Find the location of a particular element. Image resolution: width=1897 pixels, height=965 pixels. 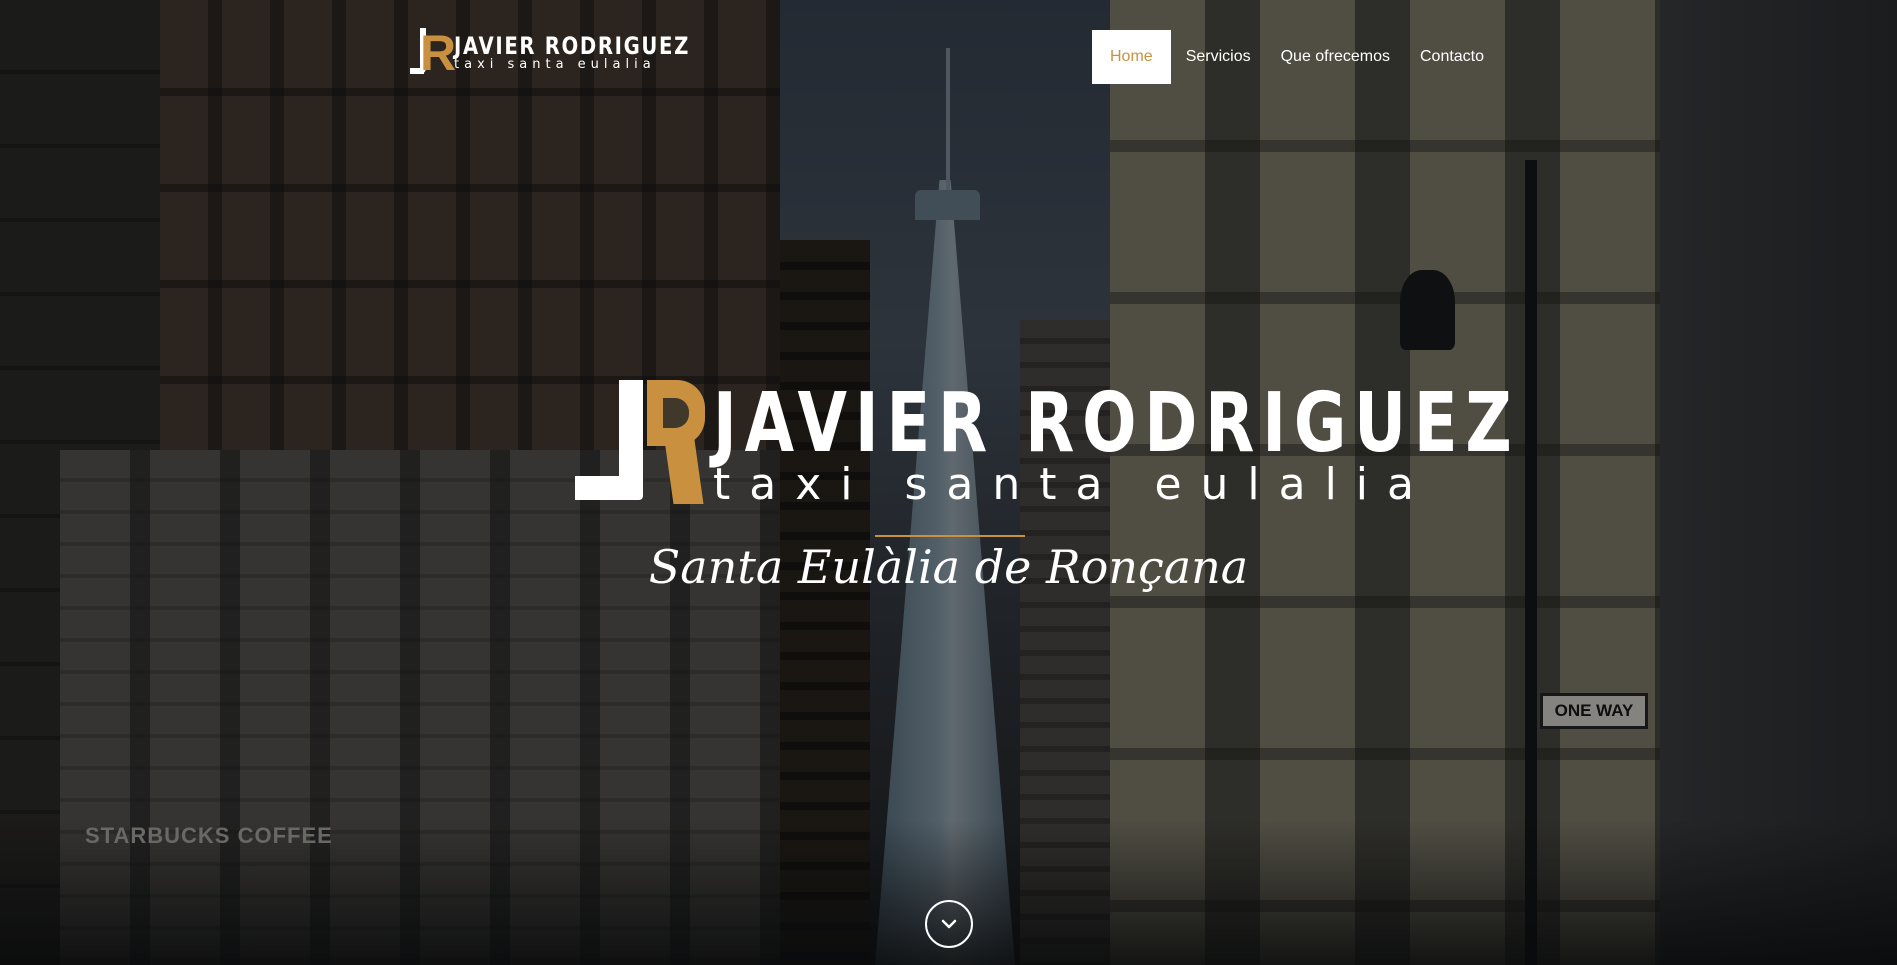

nav-item-que-ofrecemos: Que ofrecemos is located at coordinates (1335, 57).